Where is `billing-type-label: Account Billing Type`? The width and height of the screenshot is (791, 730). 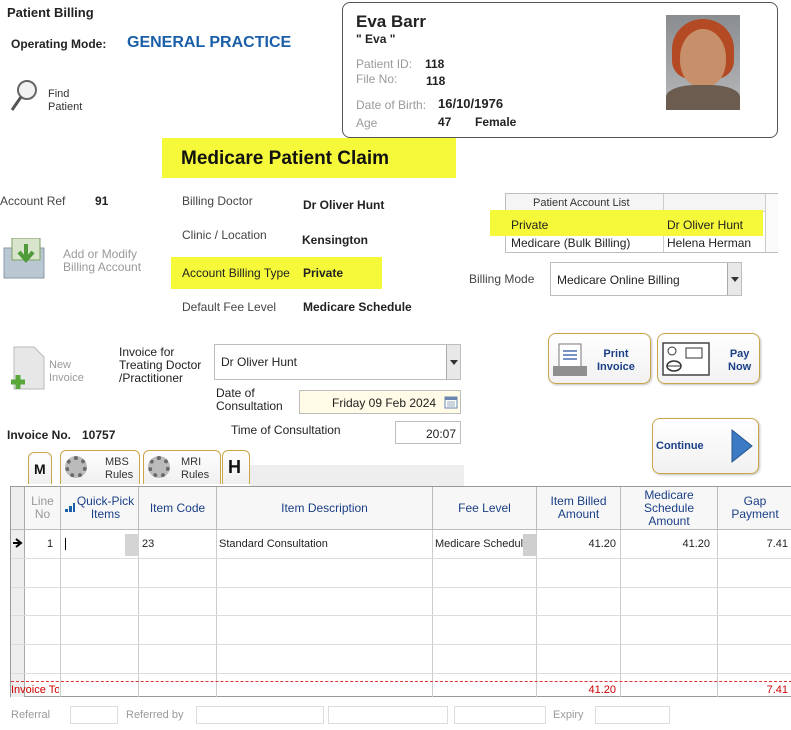
billing-type-label: Account Billing Type is located at coordinates (236, 273).